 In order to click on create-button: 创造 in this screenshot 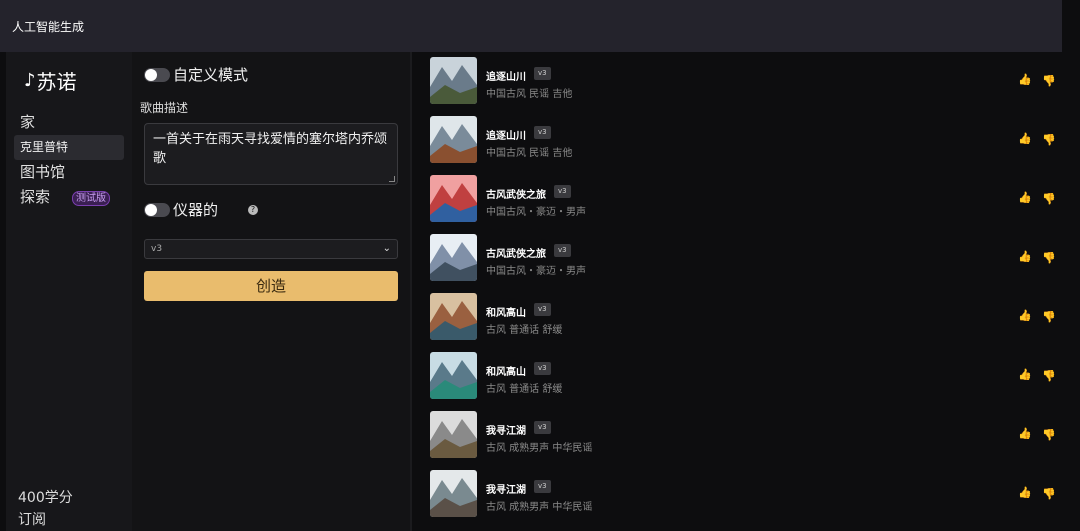, I will do `click(271, 286)`.